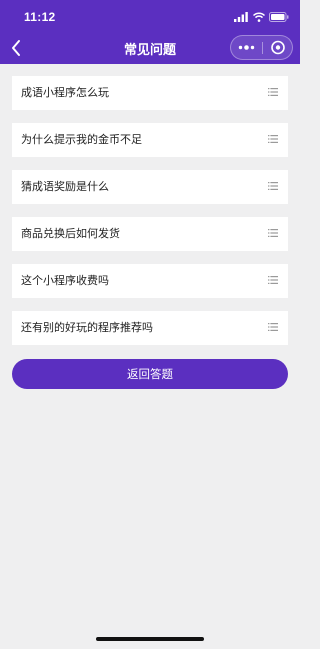 This screenshot has width=320, height=649. Describe the element at coordinates (70, 233) in the screenshot. I see `faq-question: 商品兑换后如何发货` at that location.